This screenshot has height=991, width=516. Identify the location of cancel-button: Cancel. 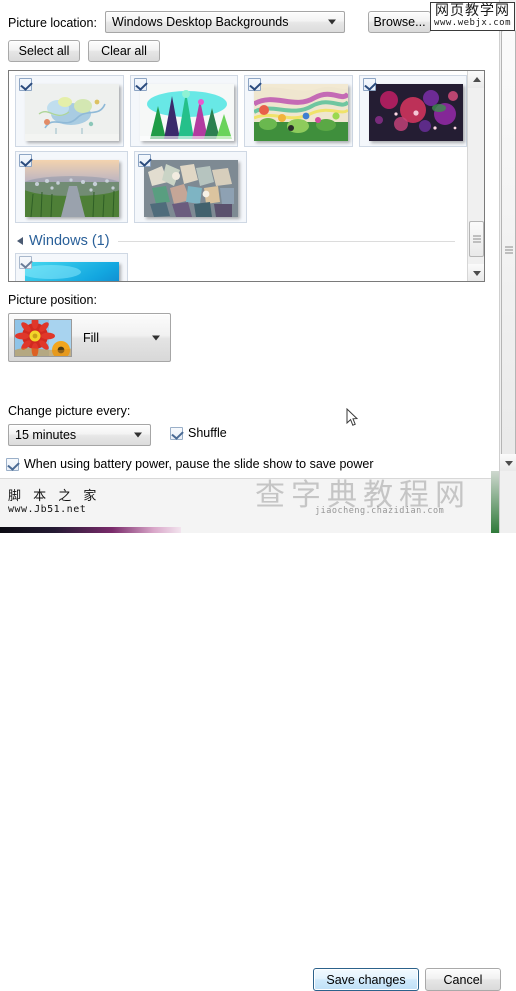
(463, 979).